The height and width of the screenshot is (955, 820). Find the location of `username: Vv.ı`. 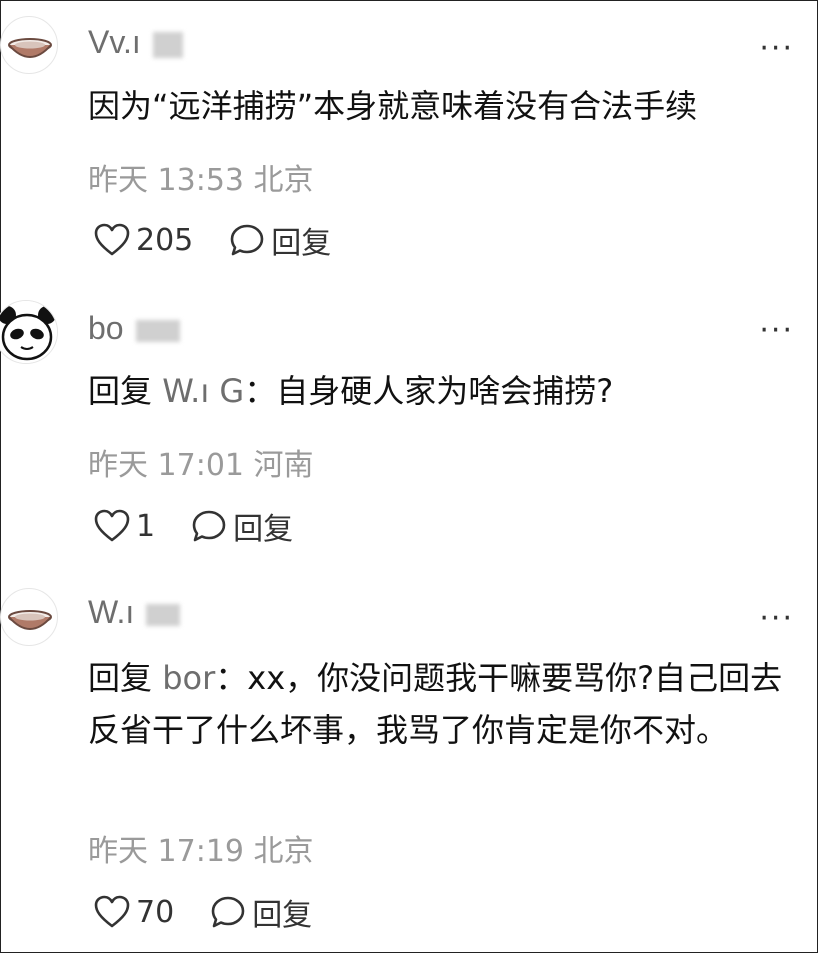

username: Vv.ı is located at coordinates (135, 42).